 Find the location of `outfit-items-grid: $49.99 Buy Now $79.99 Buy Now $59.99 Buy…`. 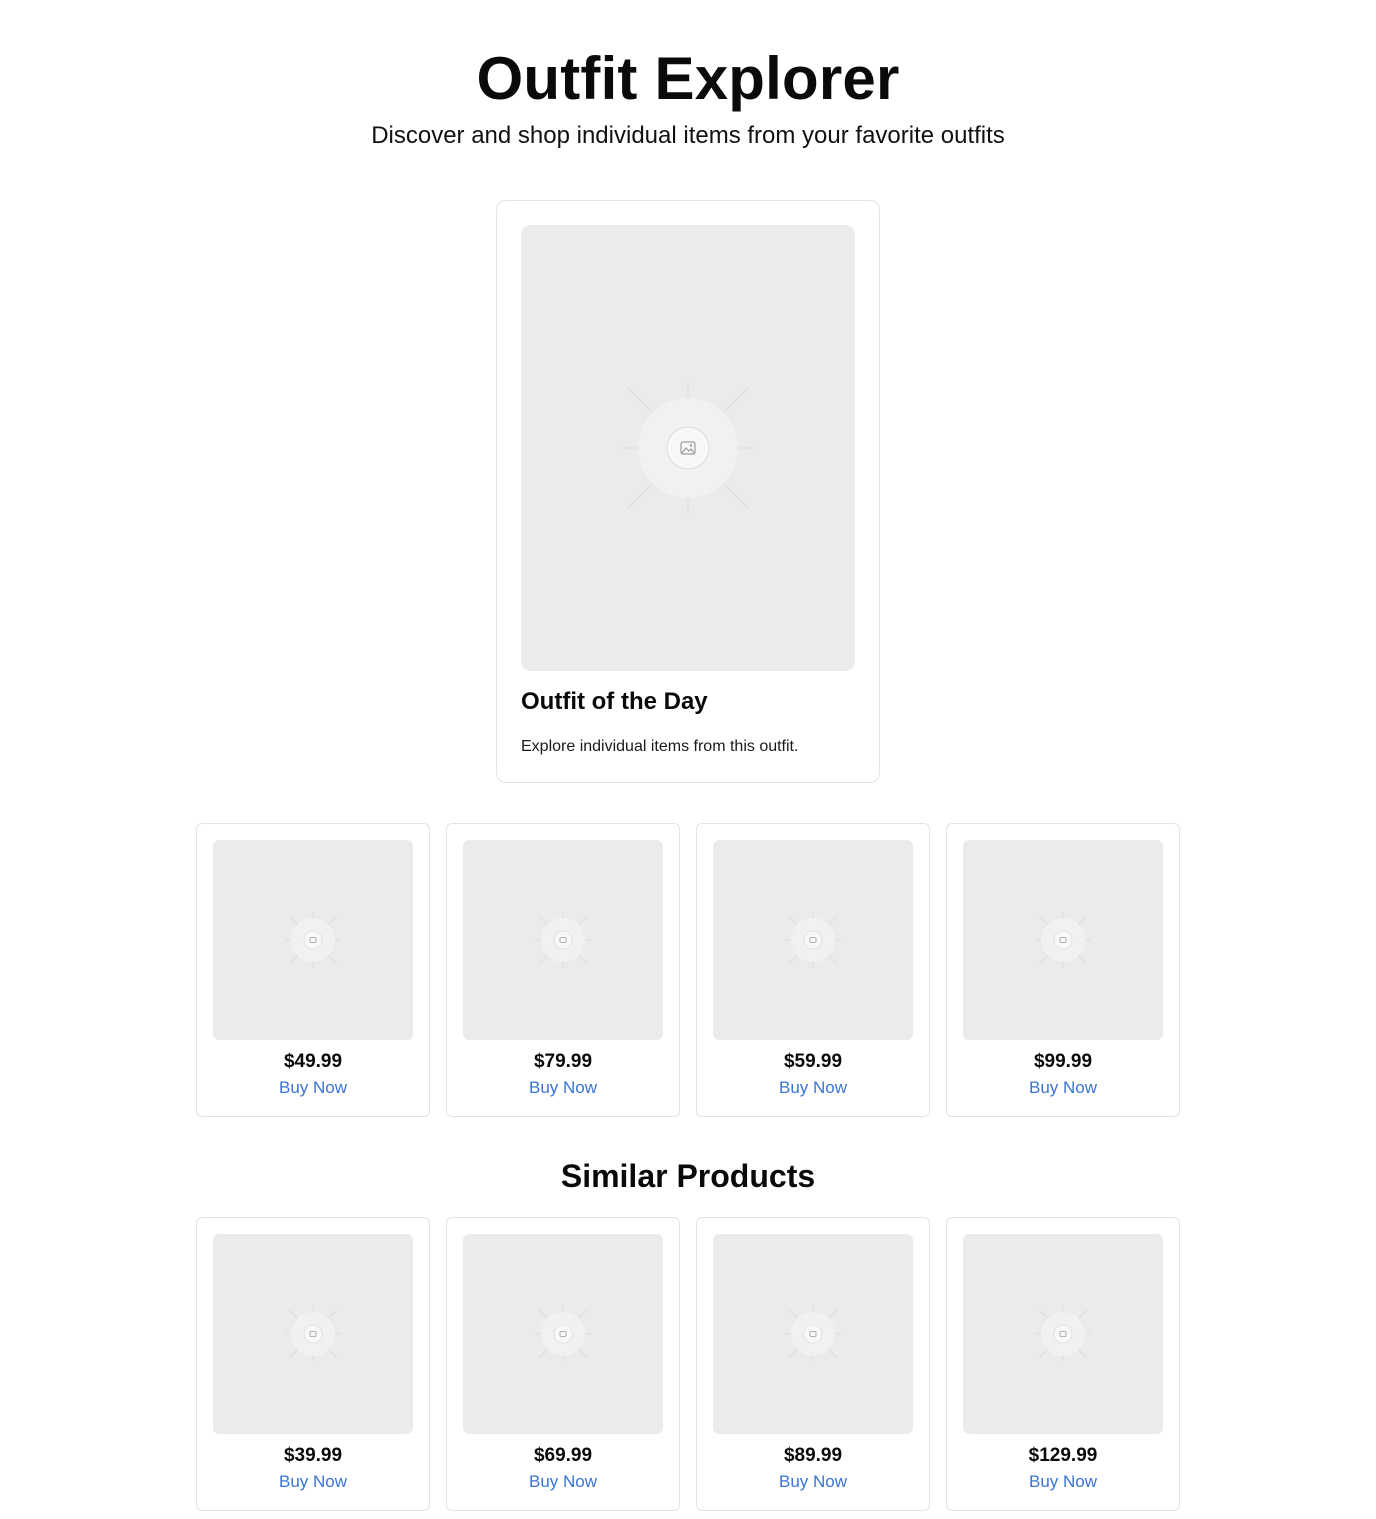

outfit-items-grid: $49.99 Buy Now $79.99 Buy Now $59.99 Buy… is located at coordinates (688, 970).